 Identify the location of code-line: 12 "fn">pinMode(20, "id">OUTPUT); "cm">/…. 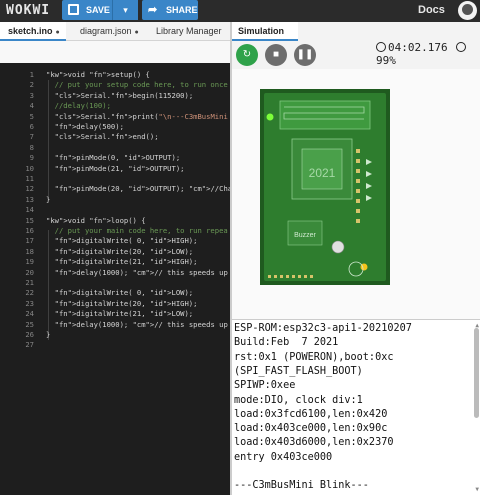
(116, 189).